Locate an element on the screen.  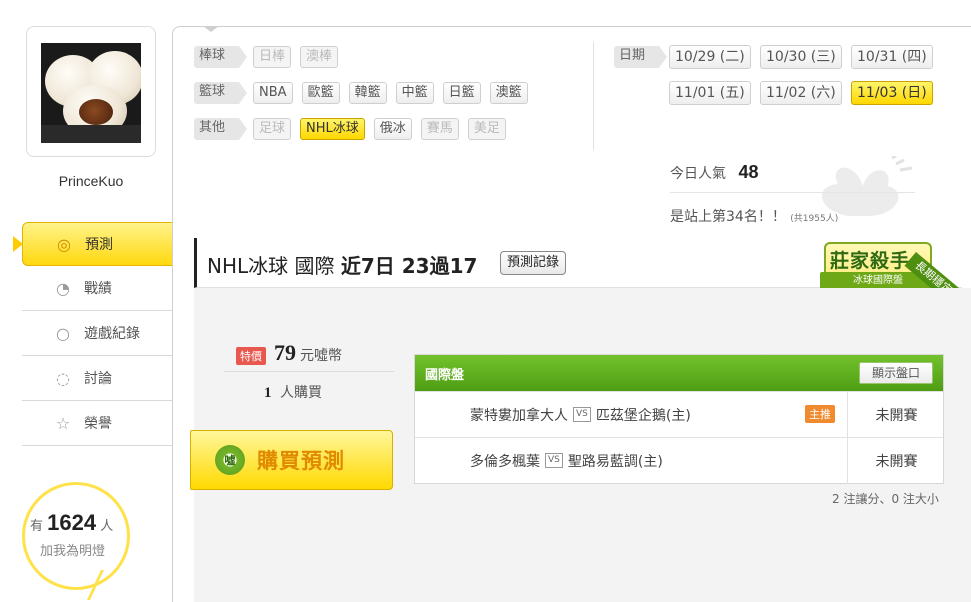
date-chip-1029: 10/29 (二) is located at coordinates (710, 57).